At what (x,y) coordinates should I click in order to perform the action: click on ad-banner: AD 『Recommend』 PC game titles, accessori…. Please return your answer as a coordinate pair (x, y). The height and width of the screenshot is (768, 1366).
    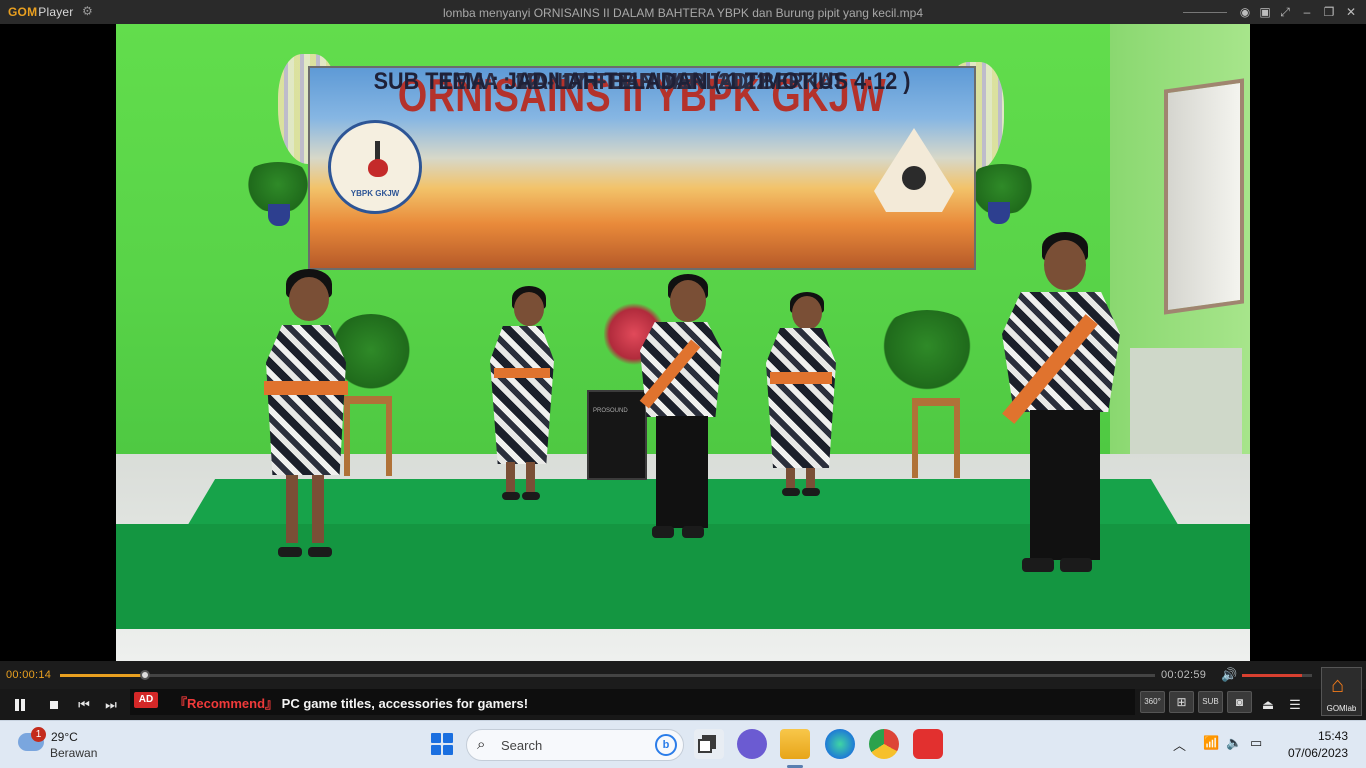
    Looking at the image, I should click on (632, 702).